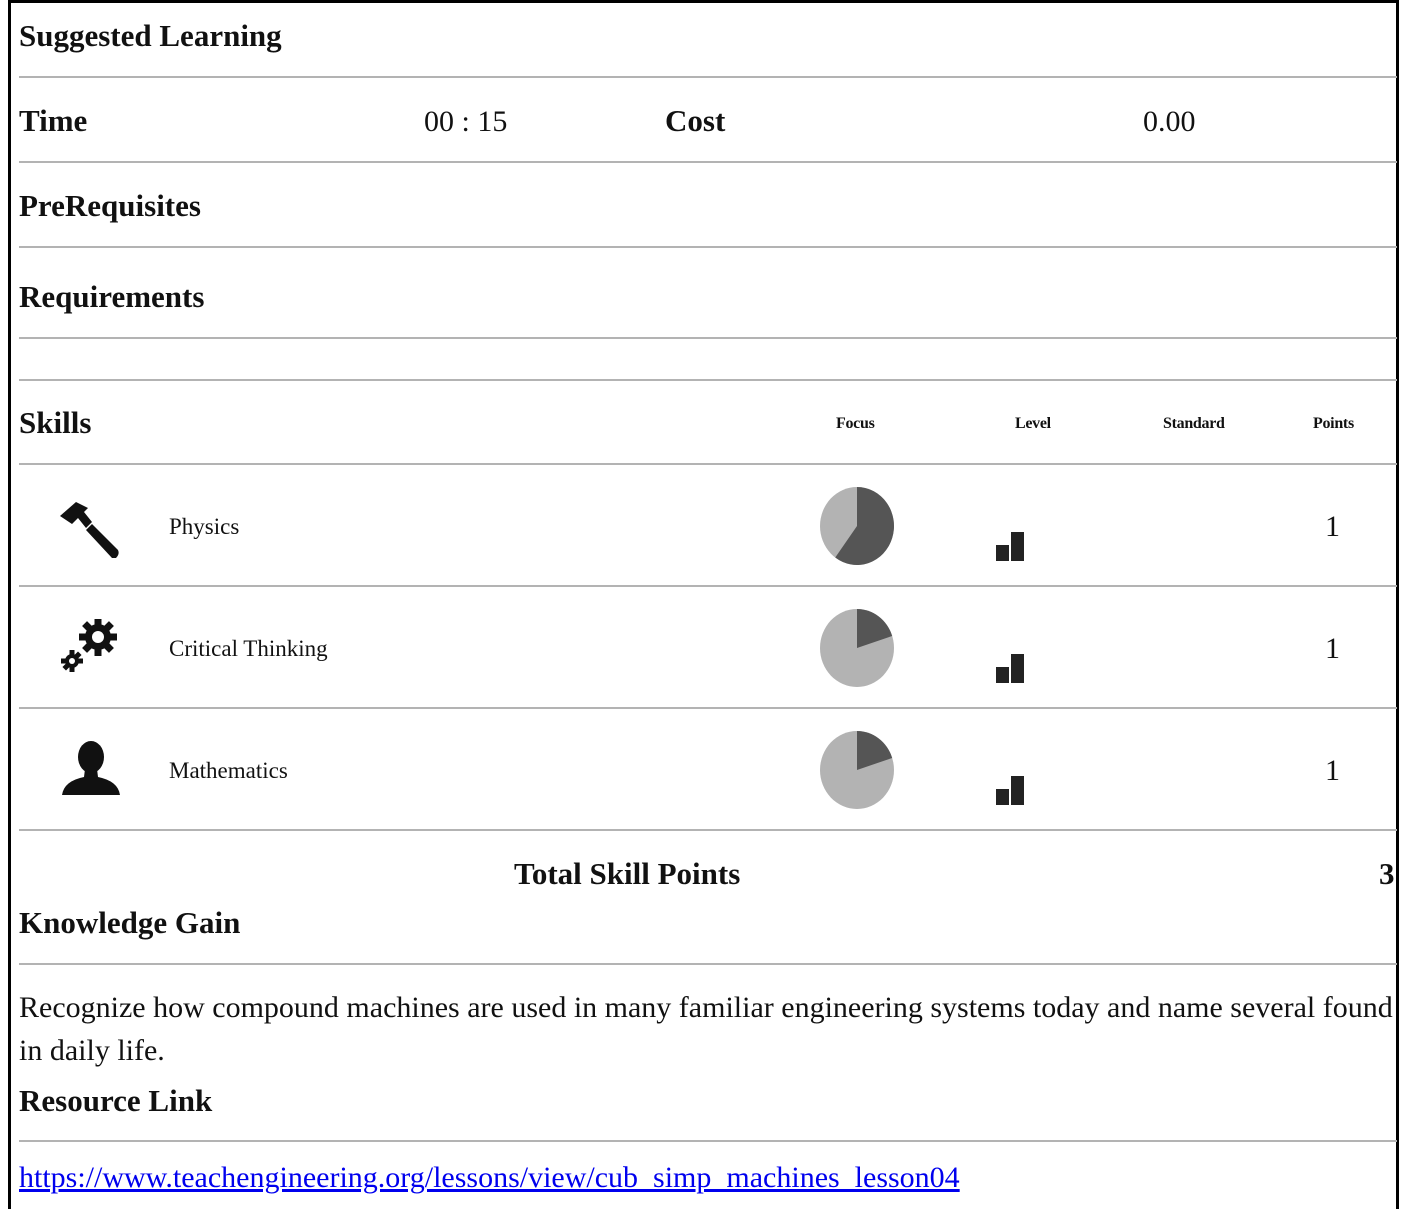 The image size is (1409, 1209). I want to click on total-skill-points-value: 3, so click(1387, 873).